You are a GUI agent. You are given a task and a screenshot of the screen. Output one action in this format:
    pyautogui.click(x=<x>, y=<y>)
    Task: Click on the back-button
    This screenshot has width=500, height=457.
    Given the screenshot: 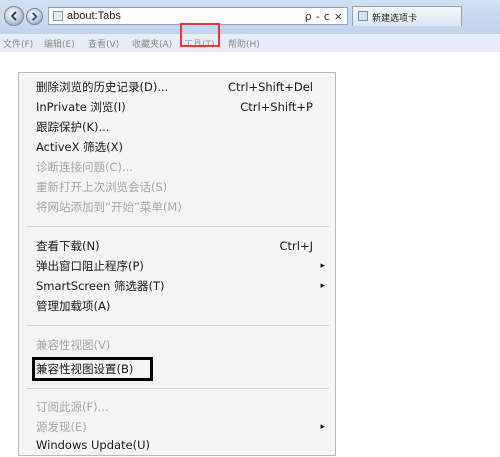 What is the action you would take?
    pyautogui.click(x=14, y=16)
    